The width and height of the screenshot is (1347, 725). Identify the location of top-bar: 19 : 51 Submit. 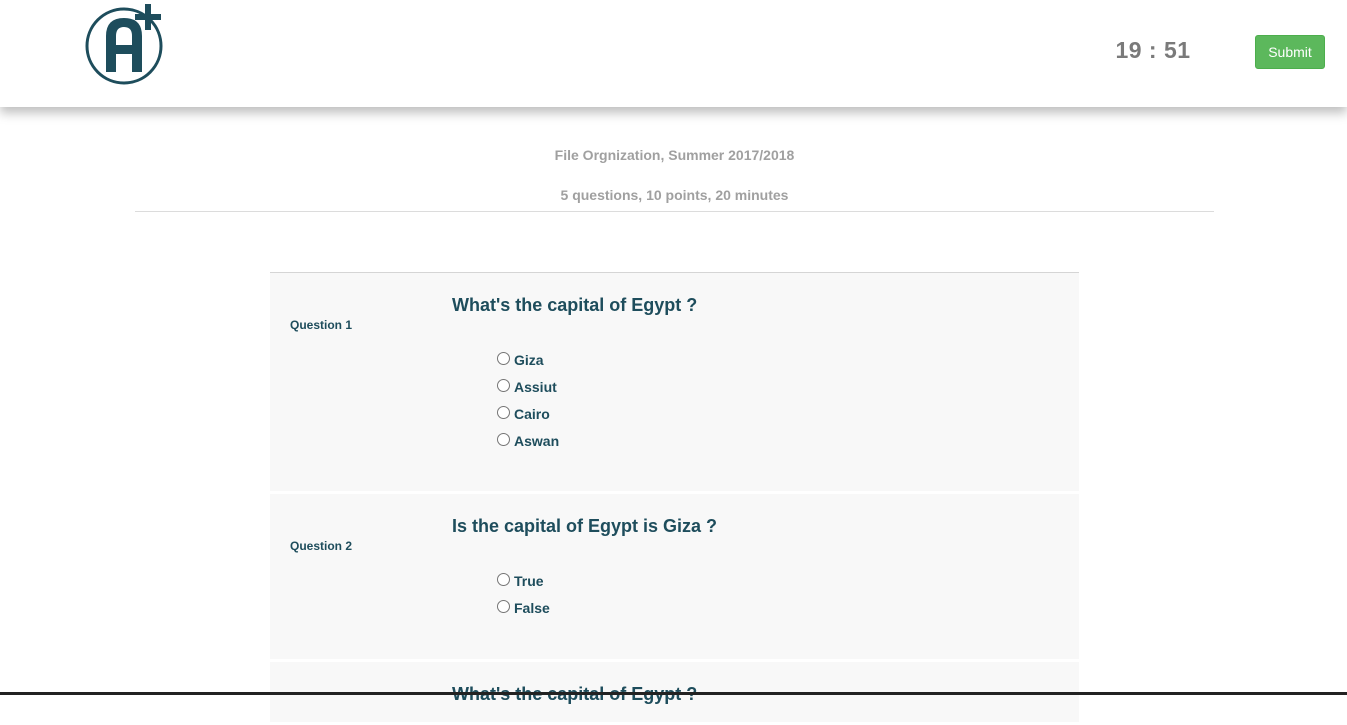
(673, 53).